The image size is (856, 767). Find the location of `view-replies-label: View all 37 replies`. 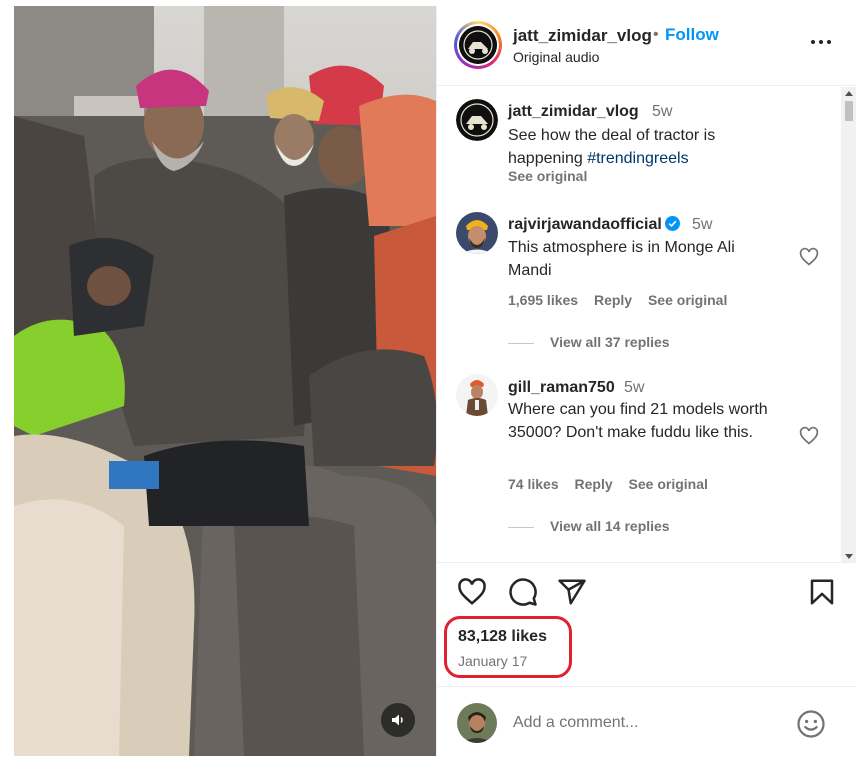

view-replies-label: View all 37 replies is located at coordinates (610, 342).